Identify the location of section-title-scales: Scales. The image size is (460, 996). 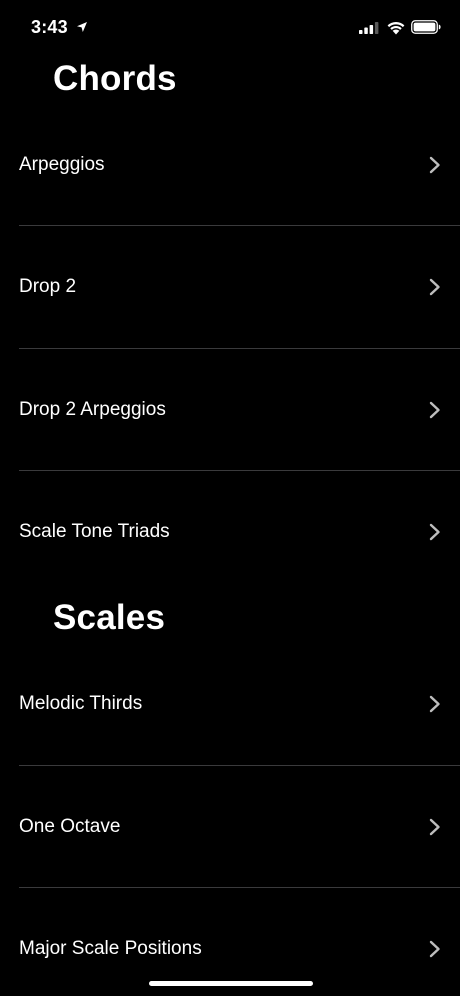
(109, 617).